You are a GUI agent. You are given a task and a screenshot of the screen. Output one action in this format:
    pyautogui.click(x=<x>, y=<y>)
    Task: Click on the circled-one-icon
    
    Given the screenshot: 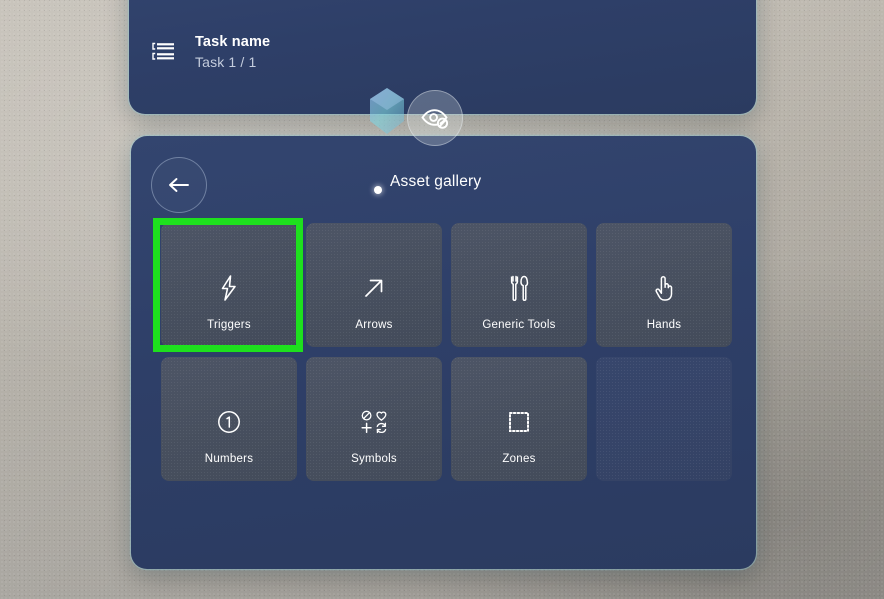 What is the action you would take?
    pyautogui.click(x=229, y=422)
    